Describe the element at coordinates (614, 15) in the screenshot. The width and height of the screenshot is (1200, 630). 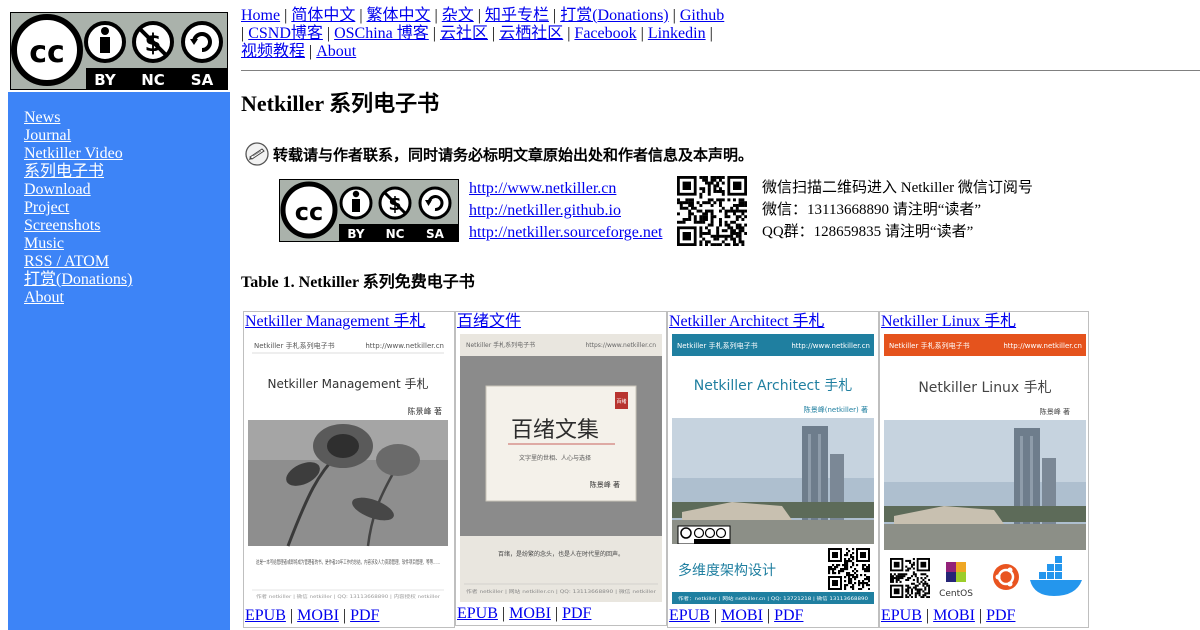
I see `topnav-donations: 打赏(Donations)` at that location.